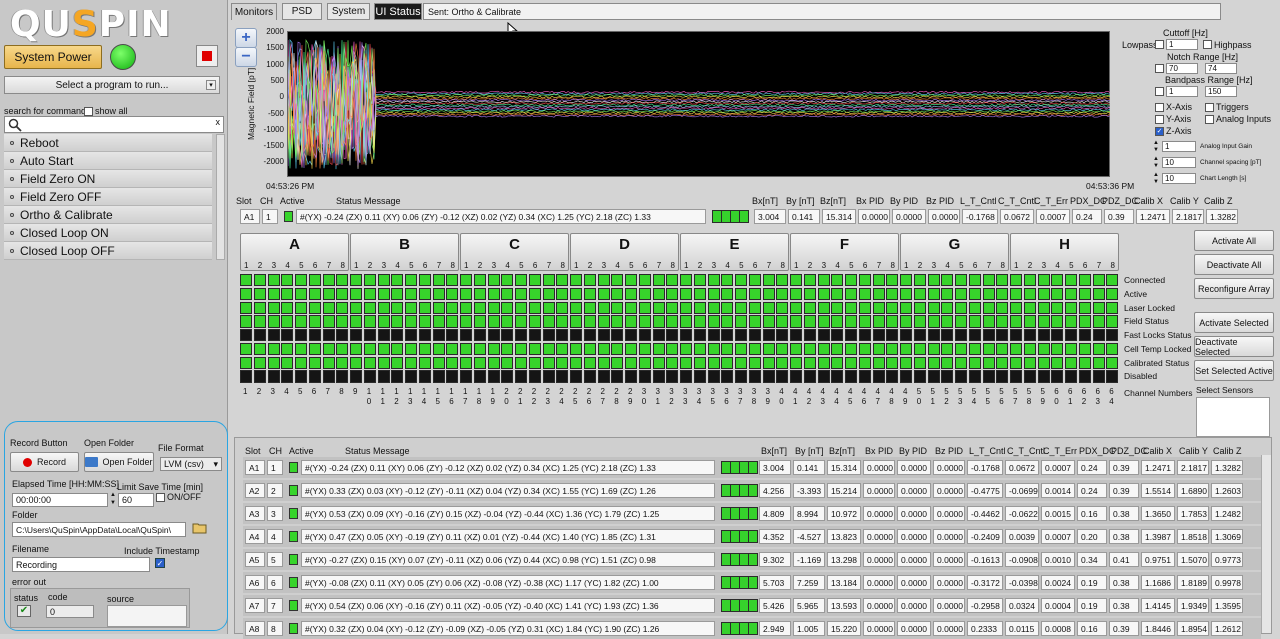  Describe the element at coordinates (514, 252) in the screenshot. I see `group-header-c: C 12345678` at that location.